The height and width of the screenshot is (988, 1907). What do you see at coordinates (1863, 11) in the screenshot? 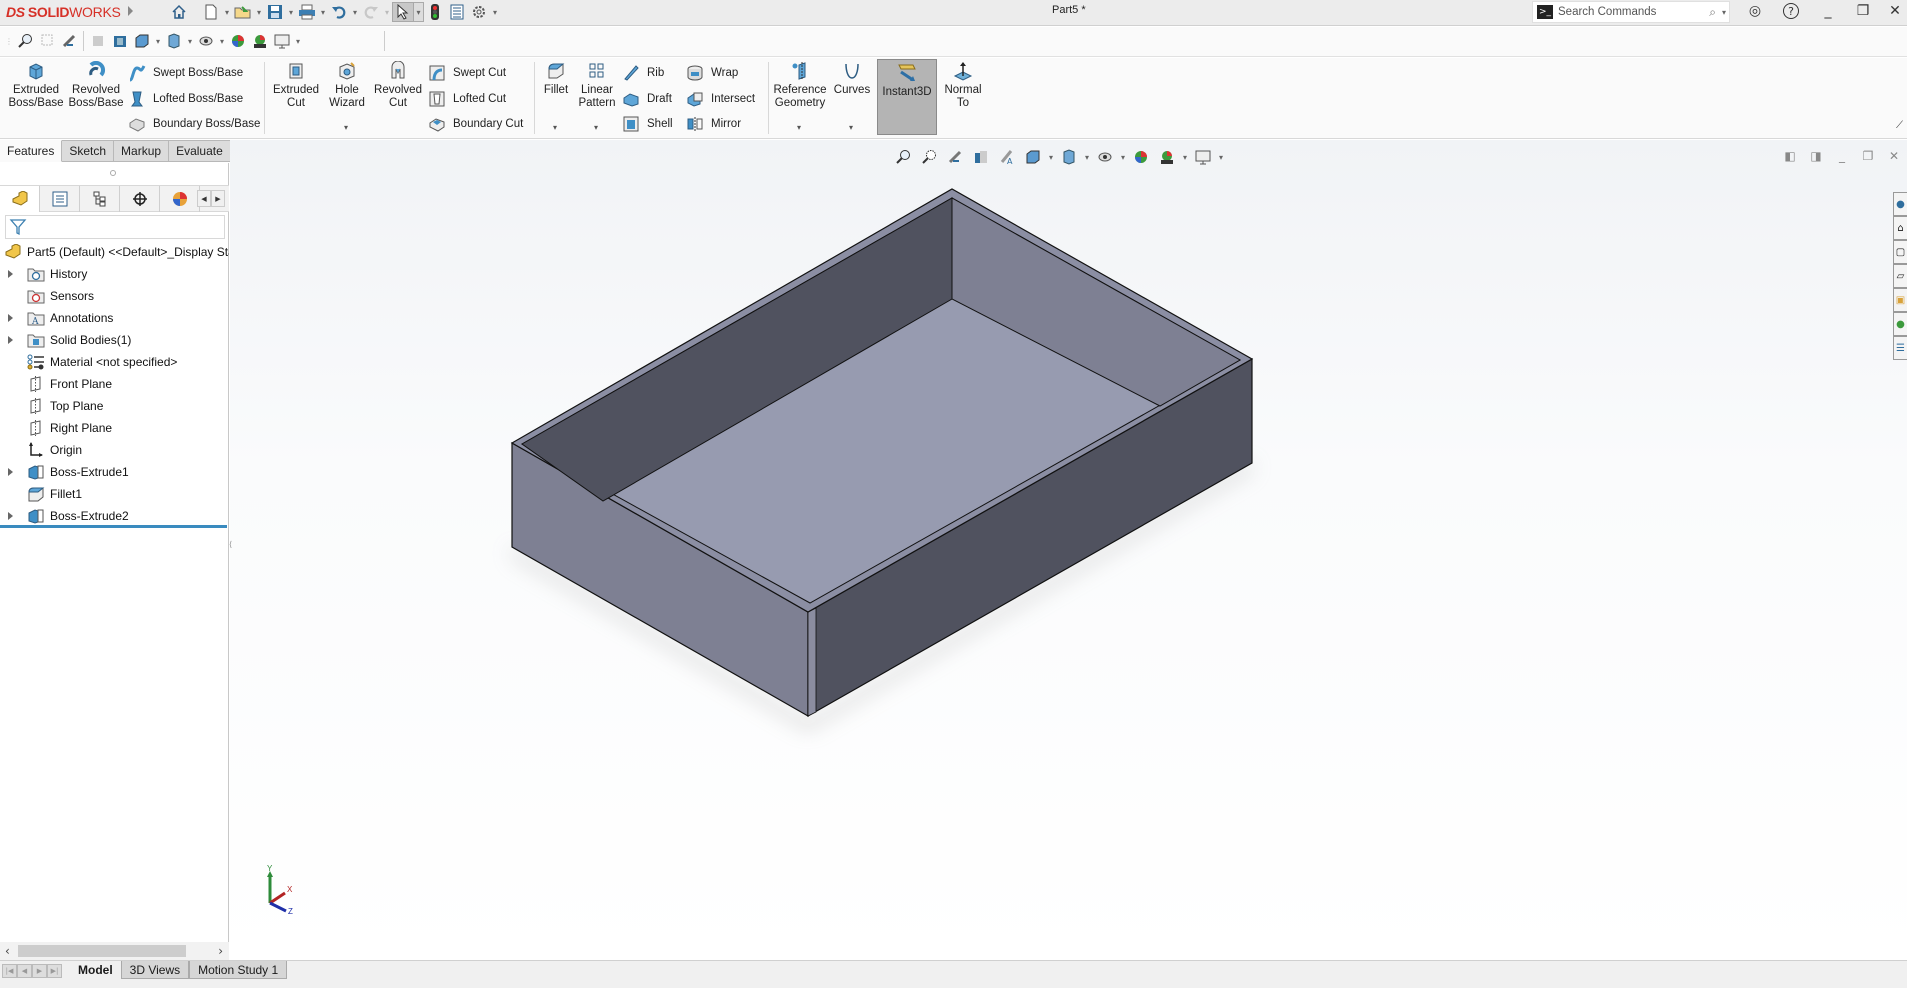
I see `restore-button: ❐` at bounding box center [1863, 11].